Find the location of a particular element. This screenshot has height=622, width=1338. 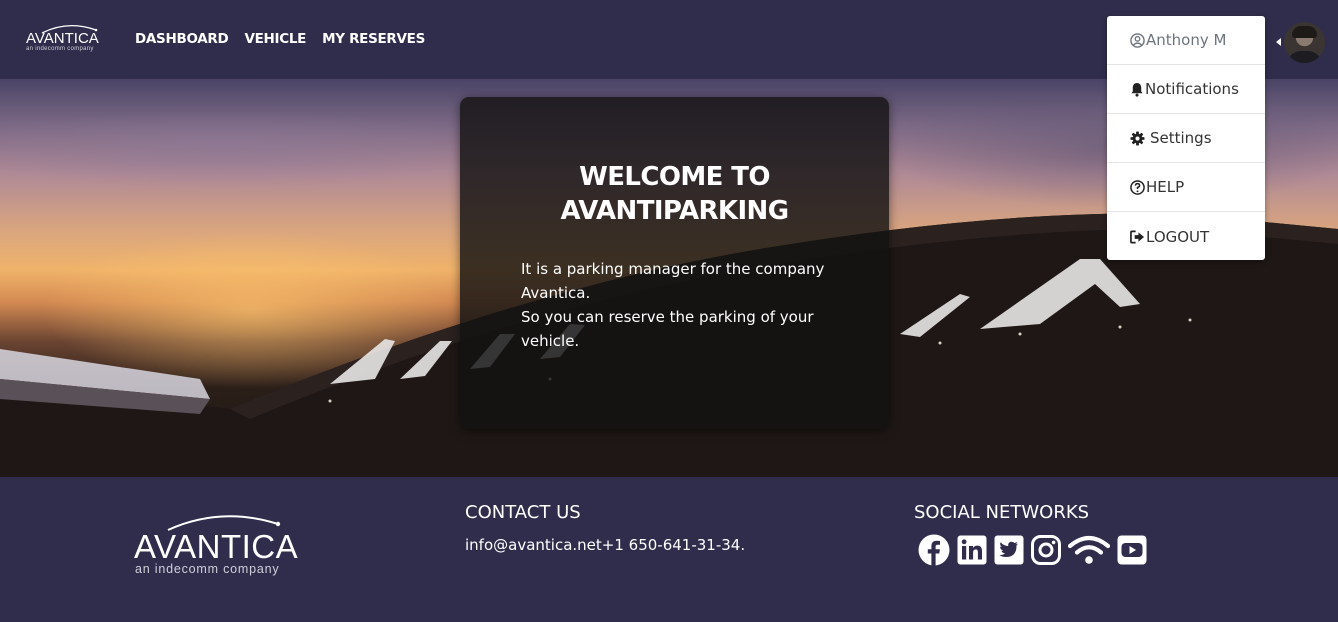

brand-name: AVANTICA is located at coordinates (62, 38).